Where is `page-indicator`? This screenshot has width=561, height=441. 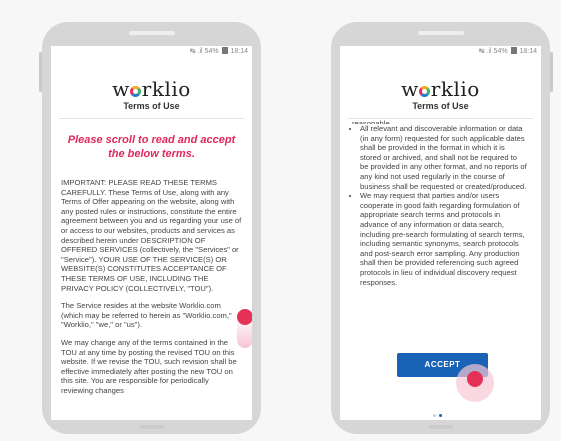
page-indicator is located at coordinates (441, 416).